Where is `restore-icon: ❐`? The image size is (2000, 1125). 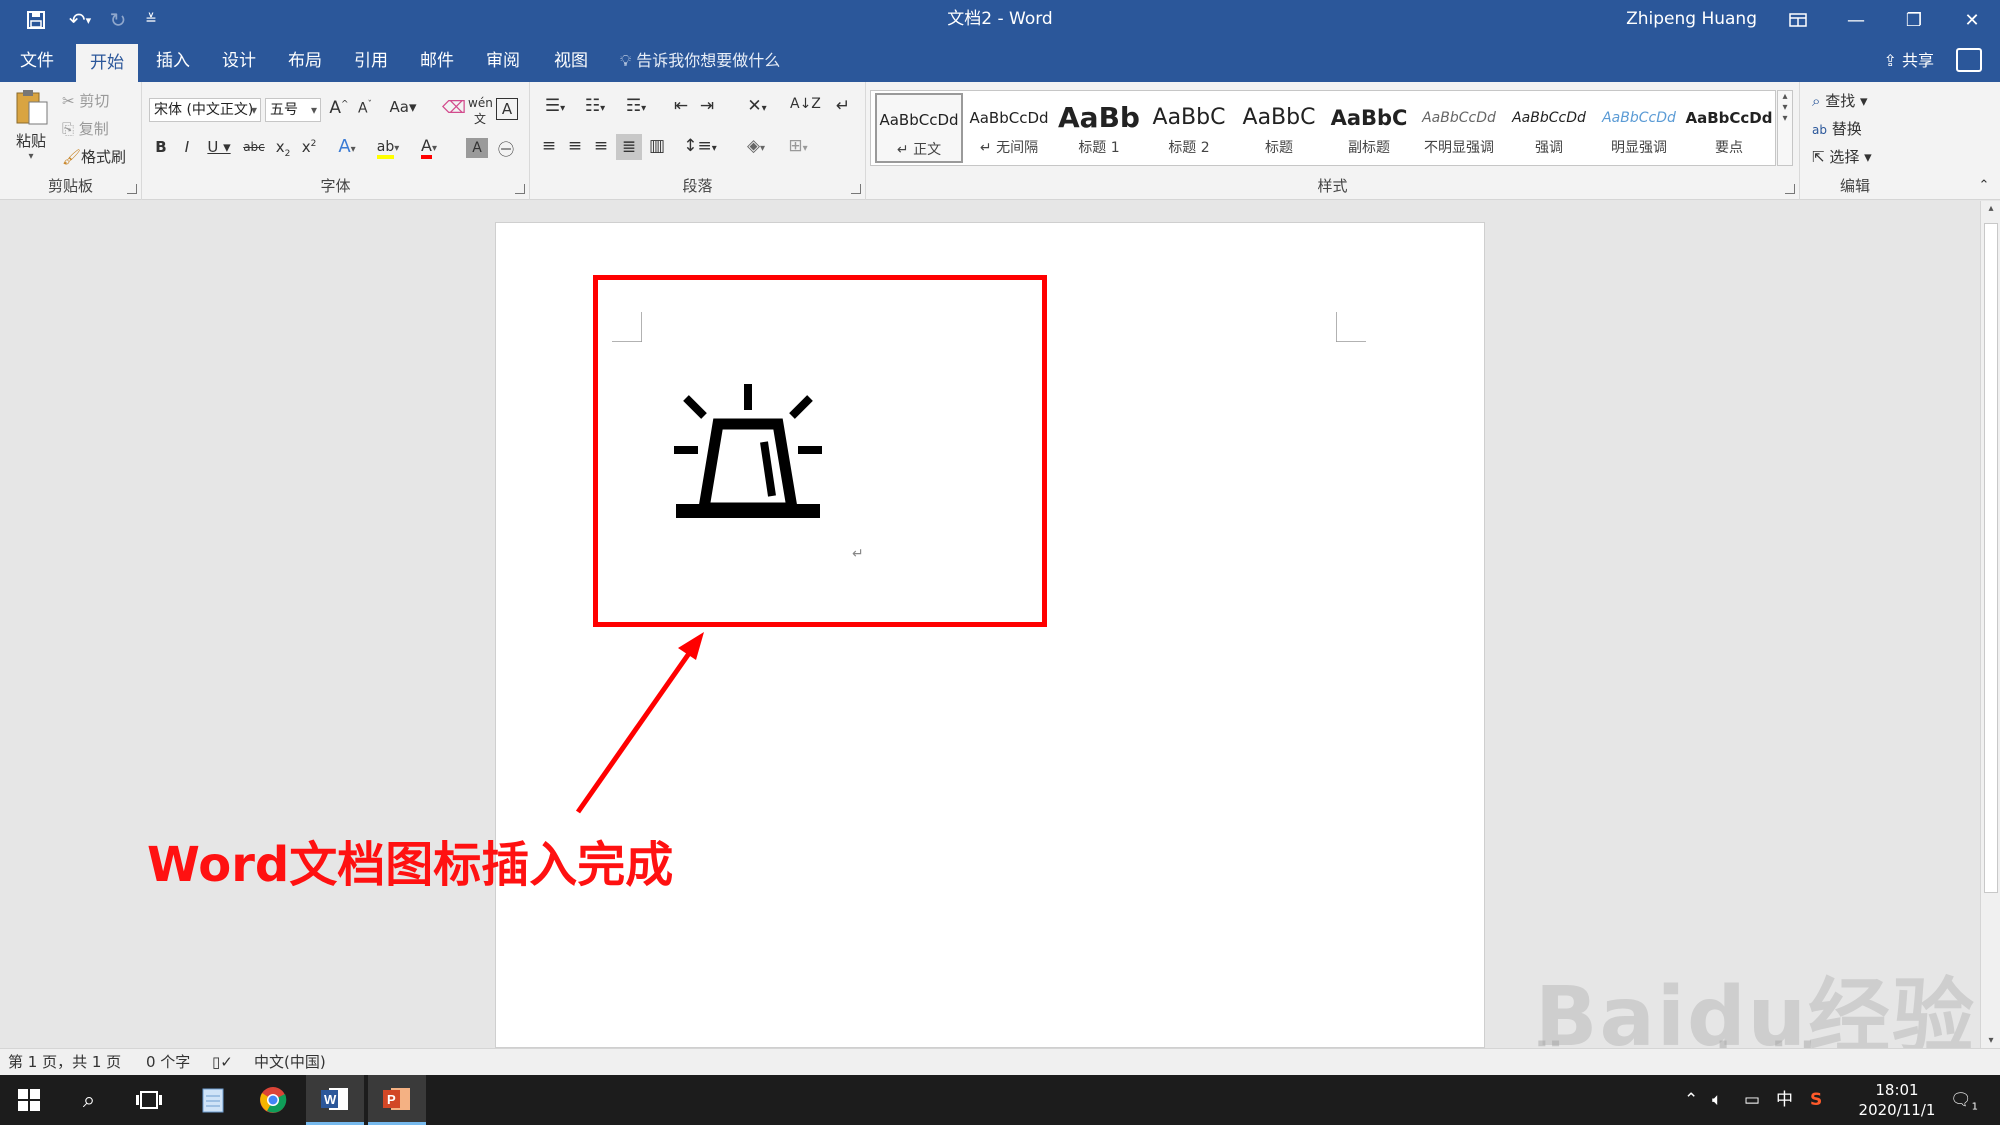 restore-icon: ❐ is located at coordinates (1914, 20).